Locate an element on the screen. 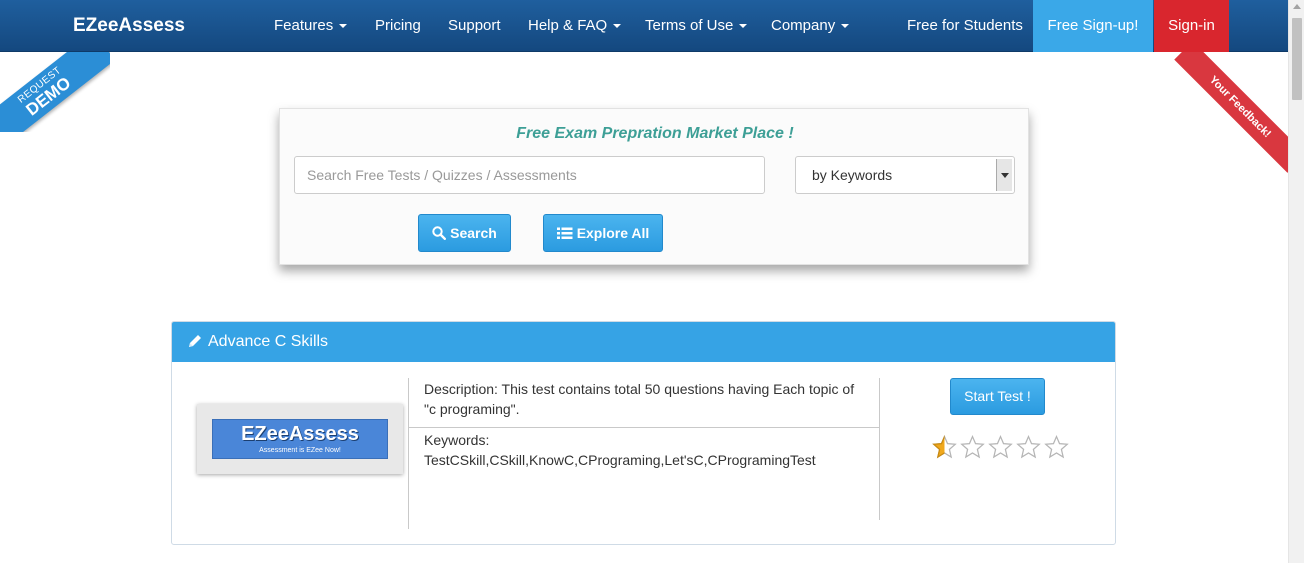 This screenshot has width=1304, height=563. ezeeassess-logo-image: EZeeAssess Assessment is EZee Now! is located at coordinates (300, 439).